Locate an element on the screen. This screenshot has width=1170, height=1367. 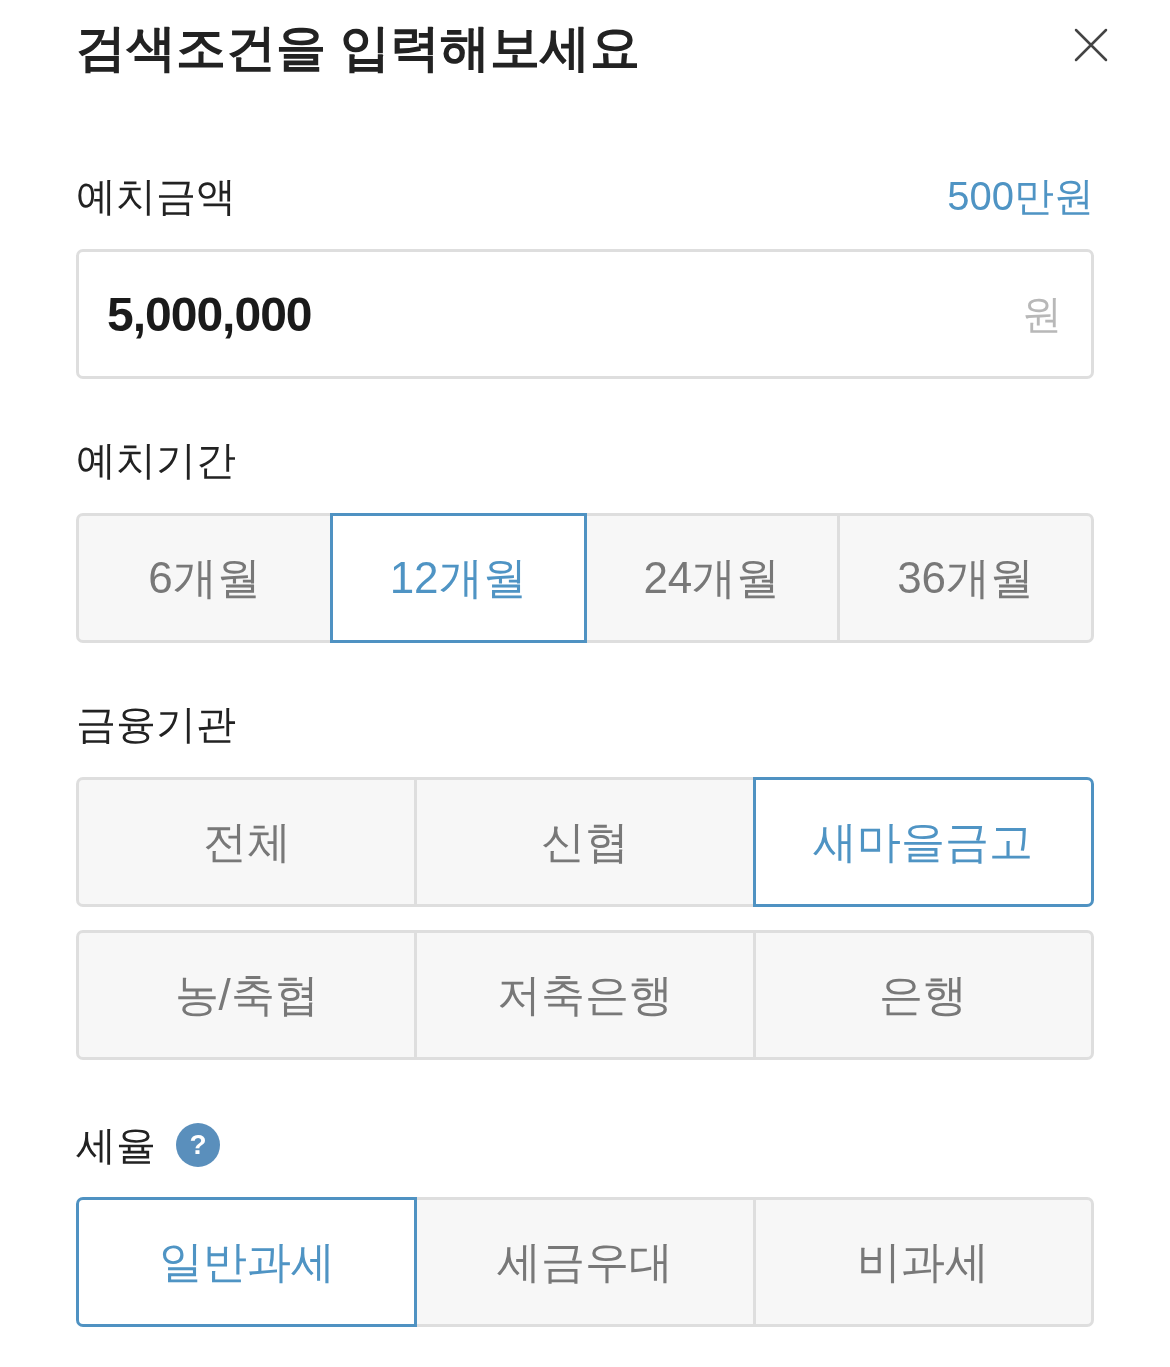
help-button: ? is located at coordinates (198, 1145).